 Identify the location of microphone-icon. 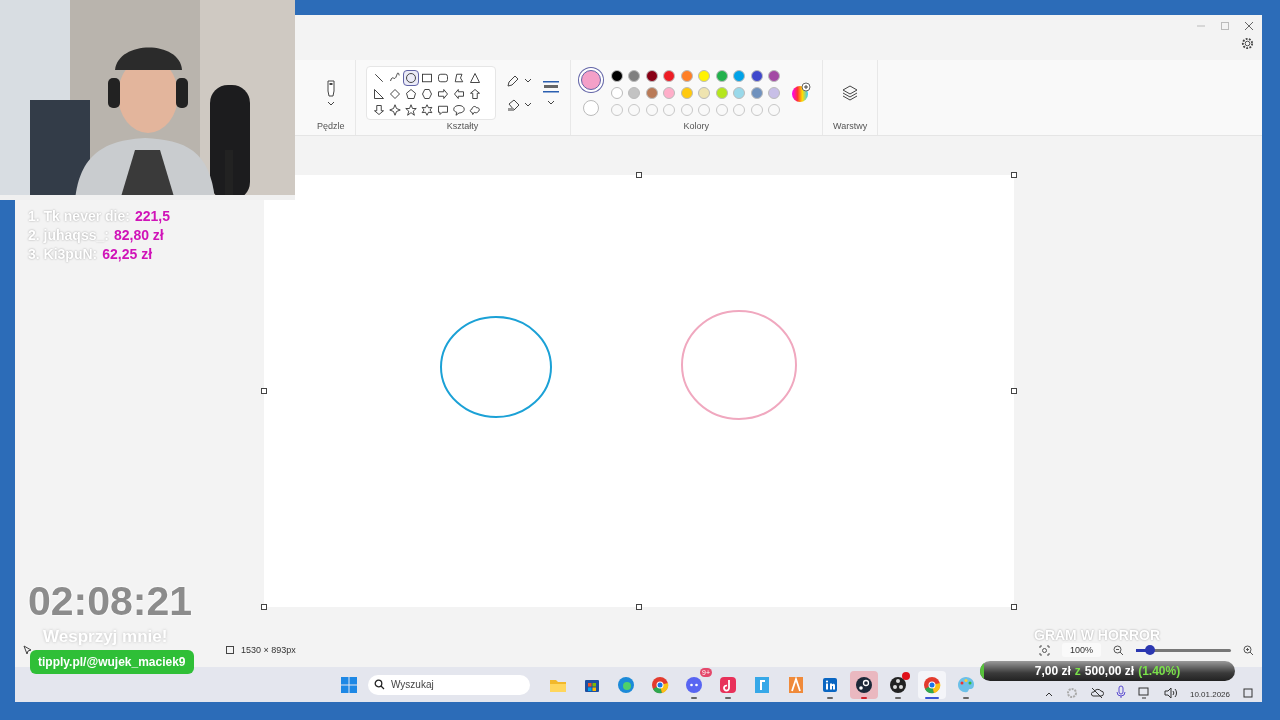
(1120, 692).